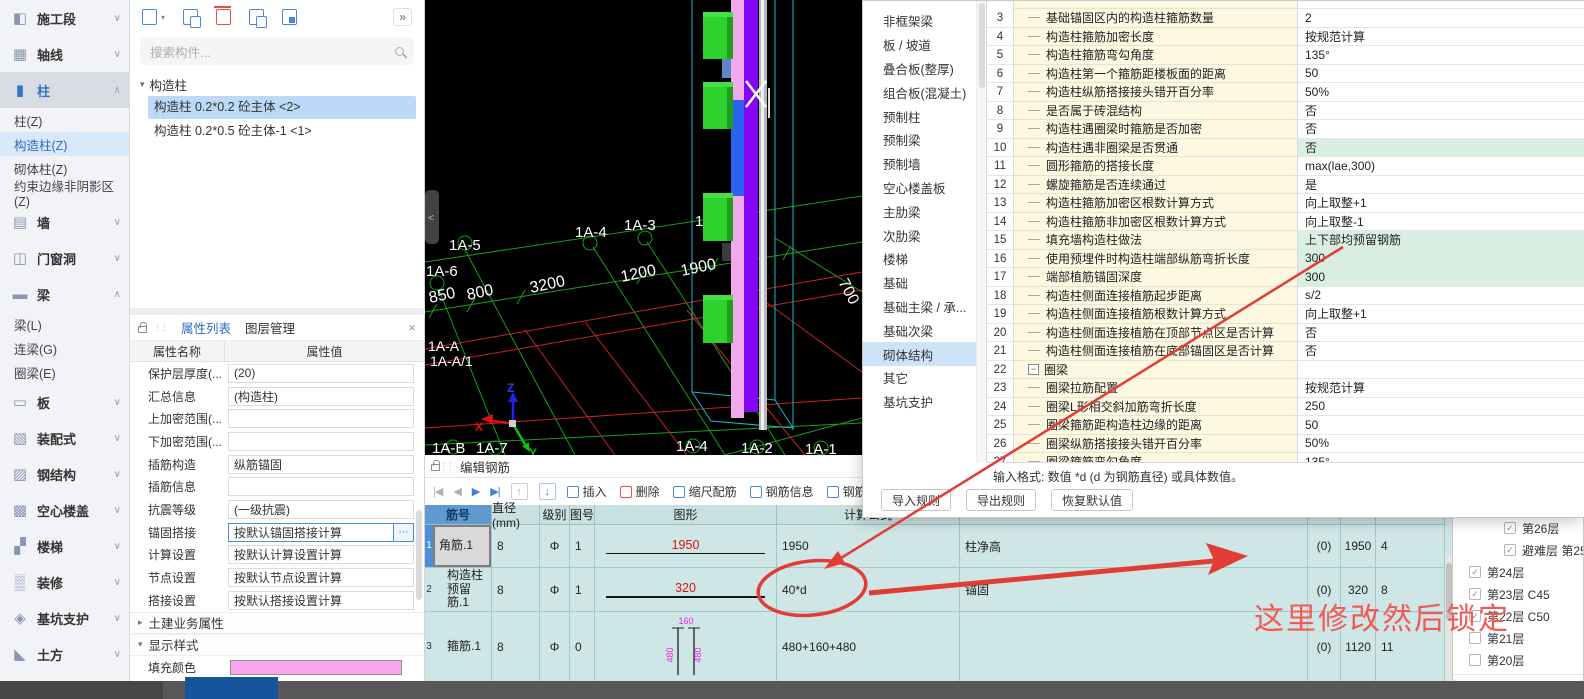 The width and height of the screenshot is (1584, 699). What do you see at coordinates (582, 514) in the screenshot?
I see `header-fig-no: 图号` at bounding box center [582, 514].